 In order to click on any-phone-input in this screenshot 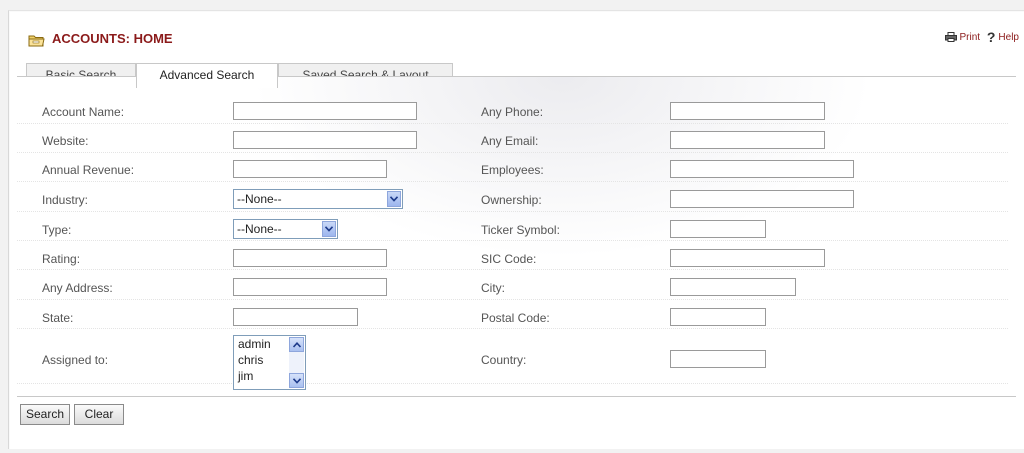, I will do `click(747, 111)`.